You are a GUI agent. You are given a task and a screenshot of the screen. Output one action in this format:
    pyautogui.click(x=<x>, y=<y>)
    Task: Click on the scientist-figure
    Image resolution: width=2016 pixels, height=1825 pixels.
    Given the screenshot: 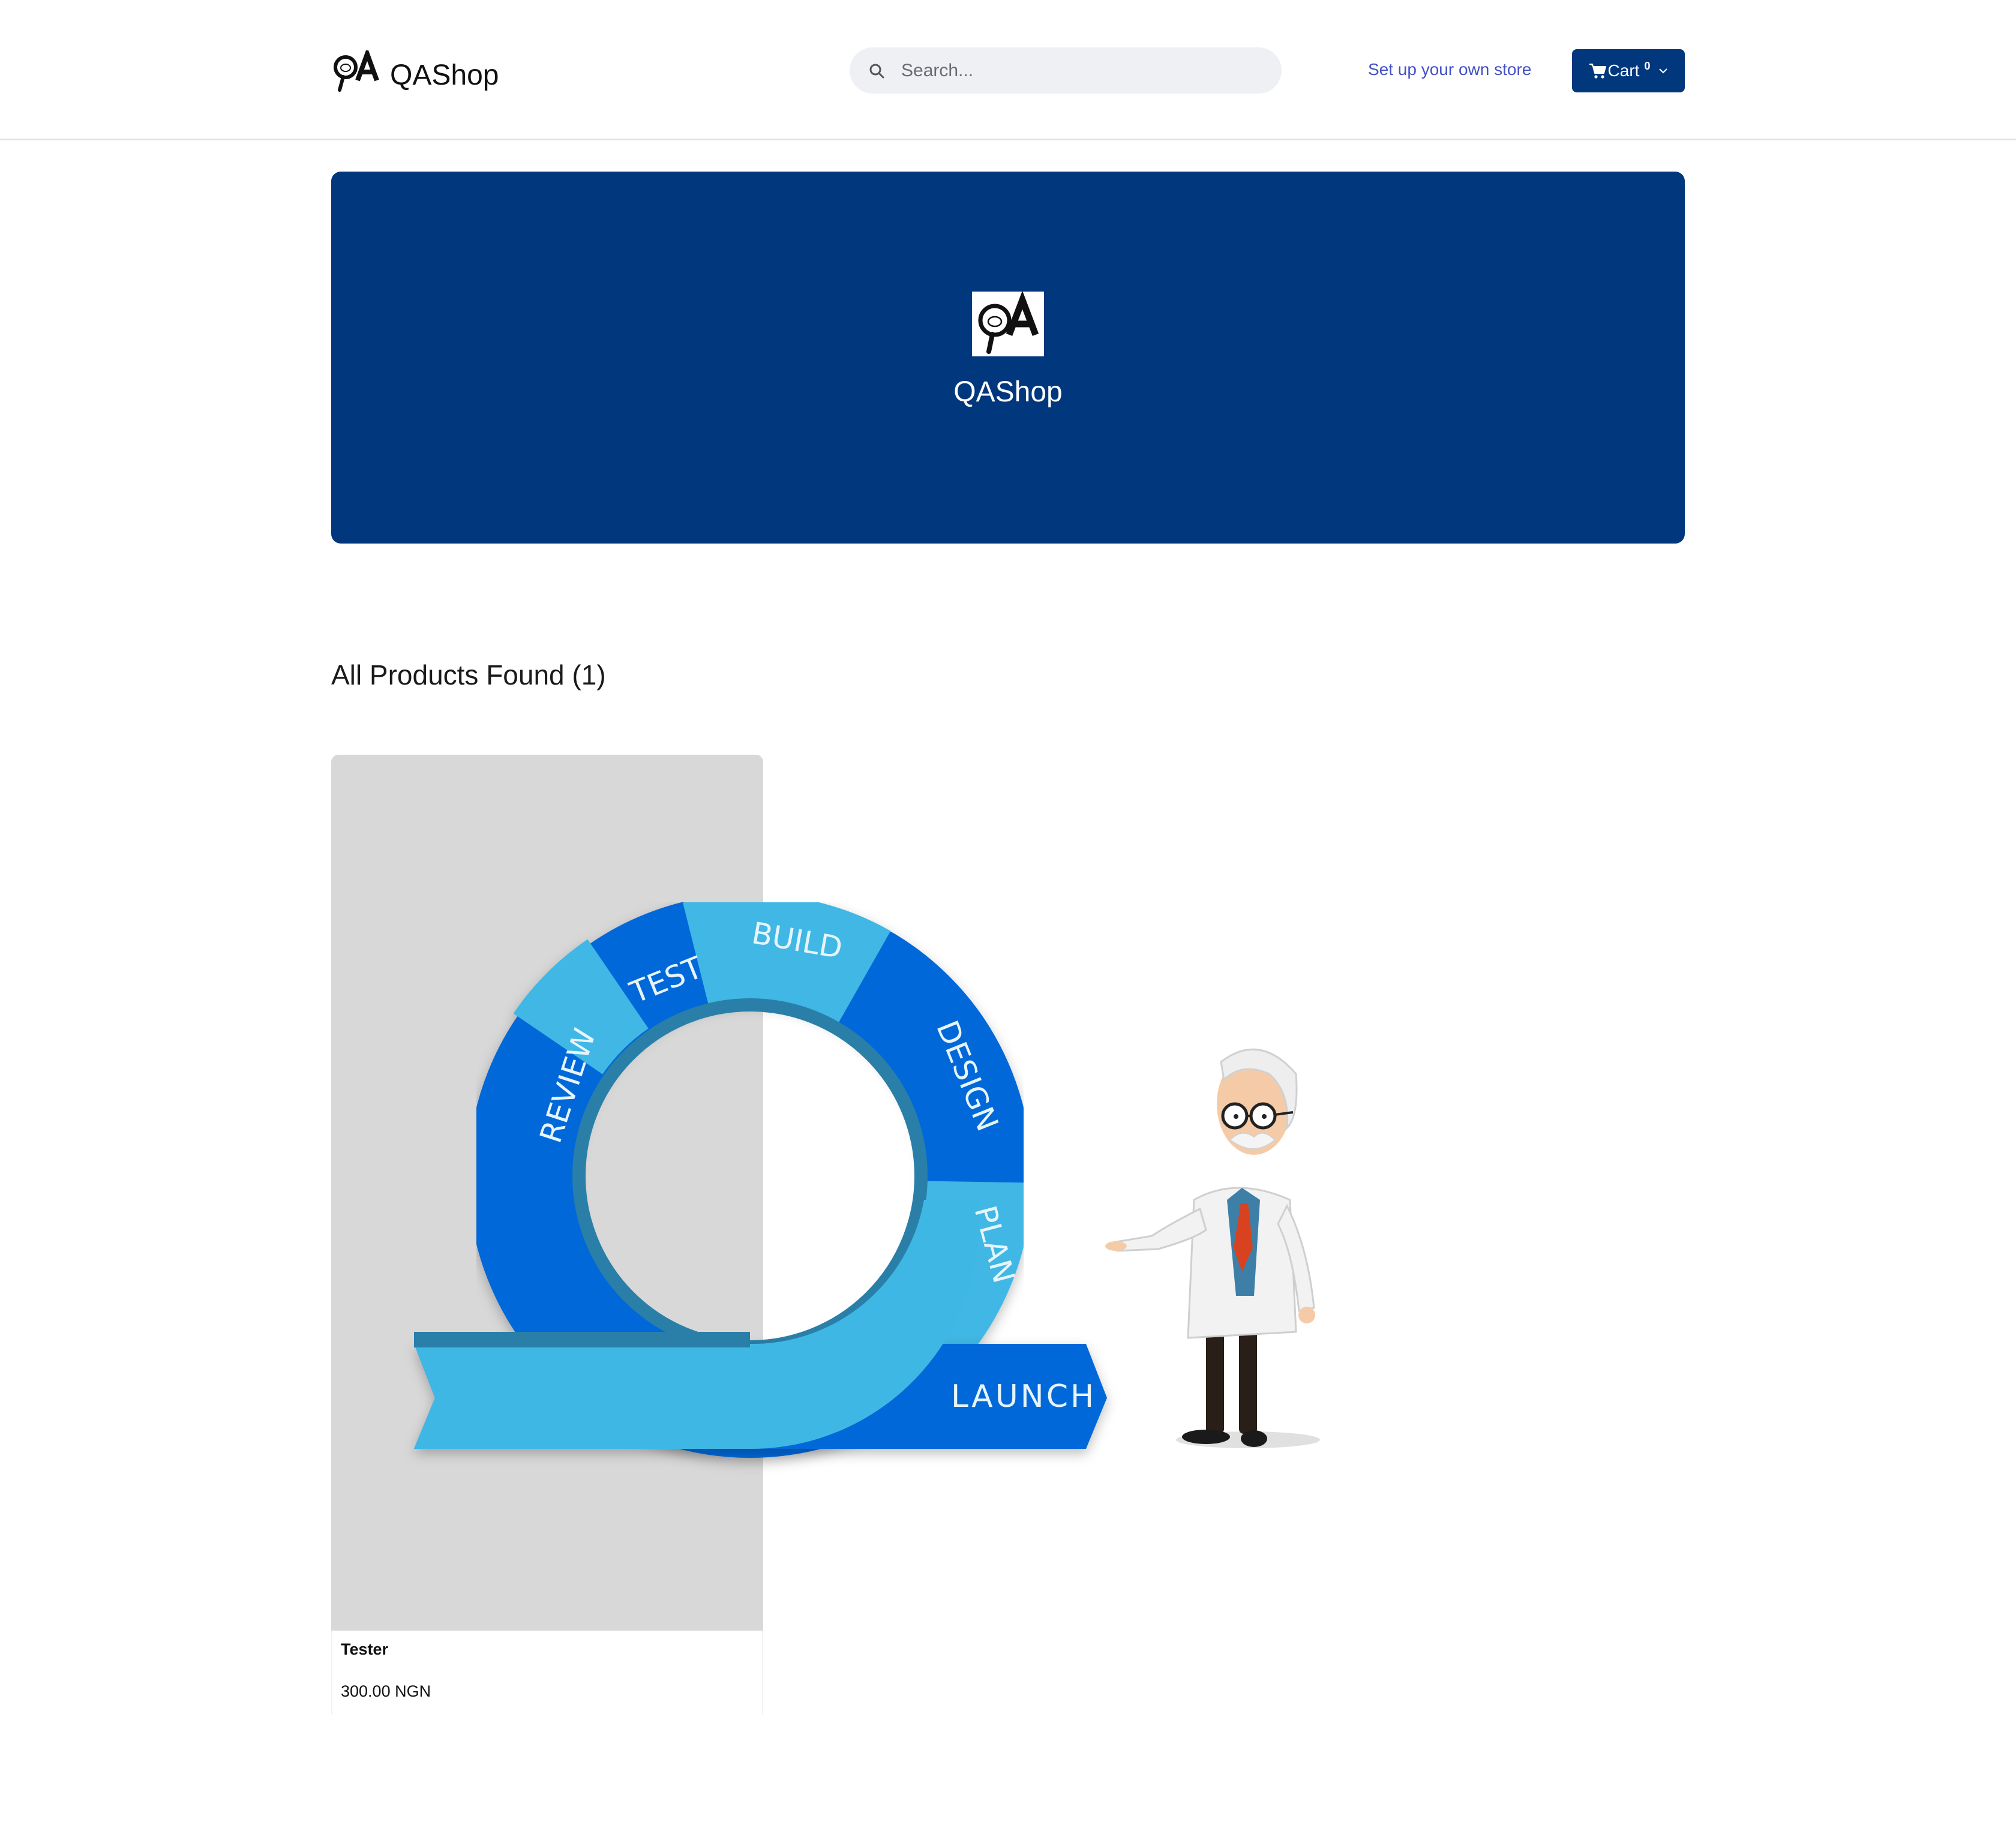 What is the action you would take?
    pyautogui.click(x=1212, y=1248)
    